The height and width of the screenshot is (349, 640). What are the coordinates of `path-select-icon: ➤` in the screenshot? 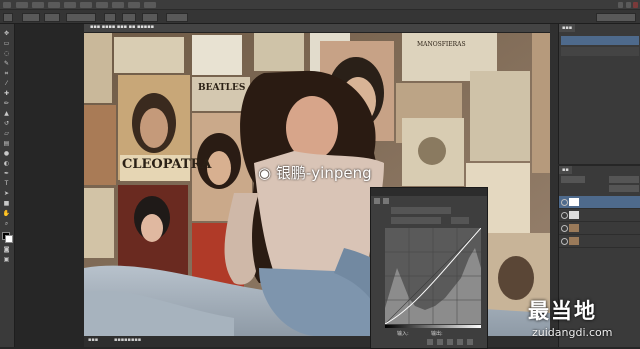 It's located at (6, 194).